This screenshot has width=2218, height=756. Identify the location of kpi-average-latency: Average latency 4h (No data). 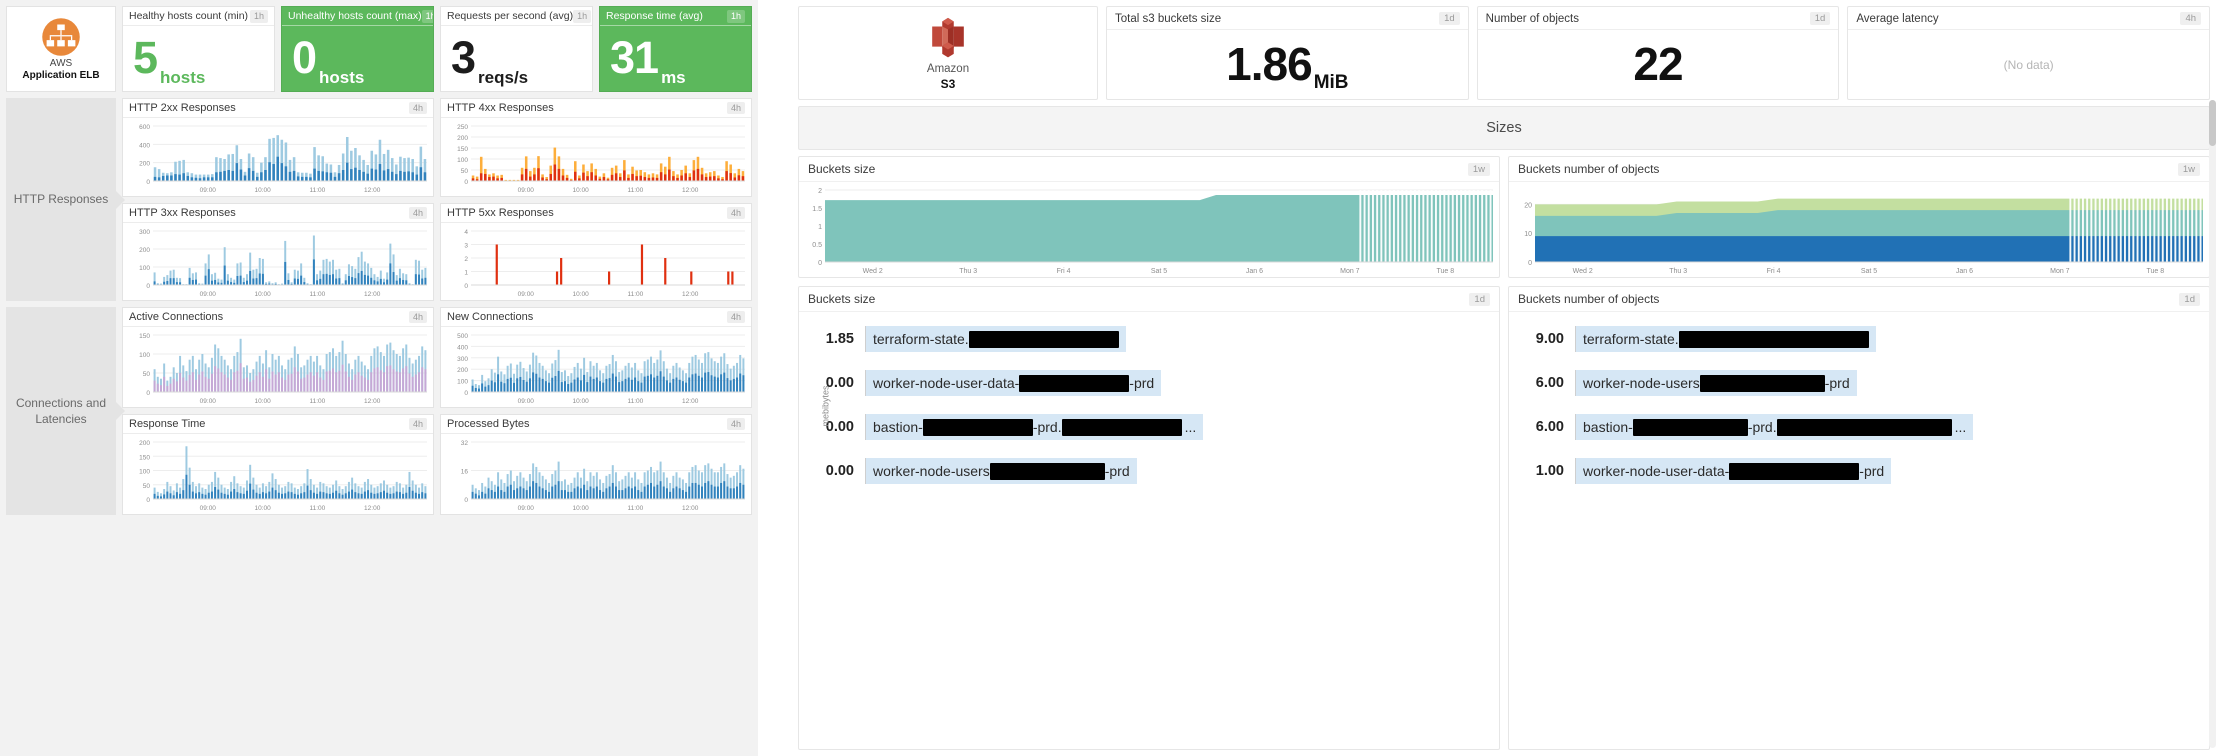
(2029, 53).